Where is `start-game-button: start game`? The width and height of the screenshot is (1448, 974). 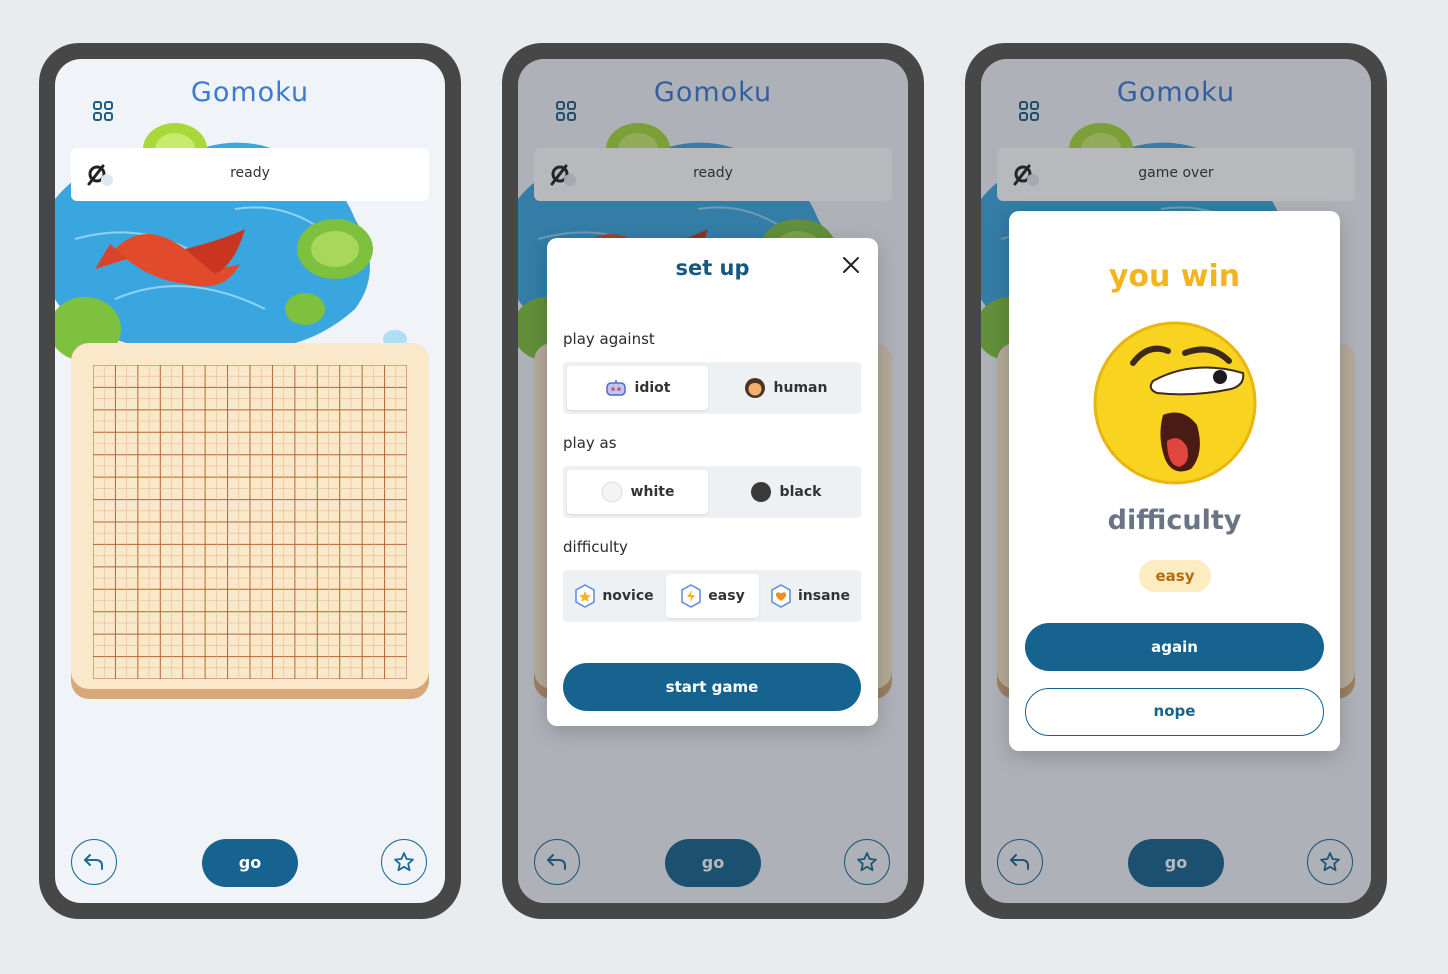 start-game-button: start game is located at coordinates (712, 687).